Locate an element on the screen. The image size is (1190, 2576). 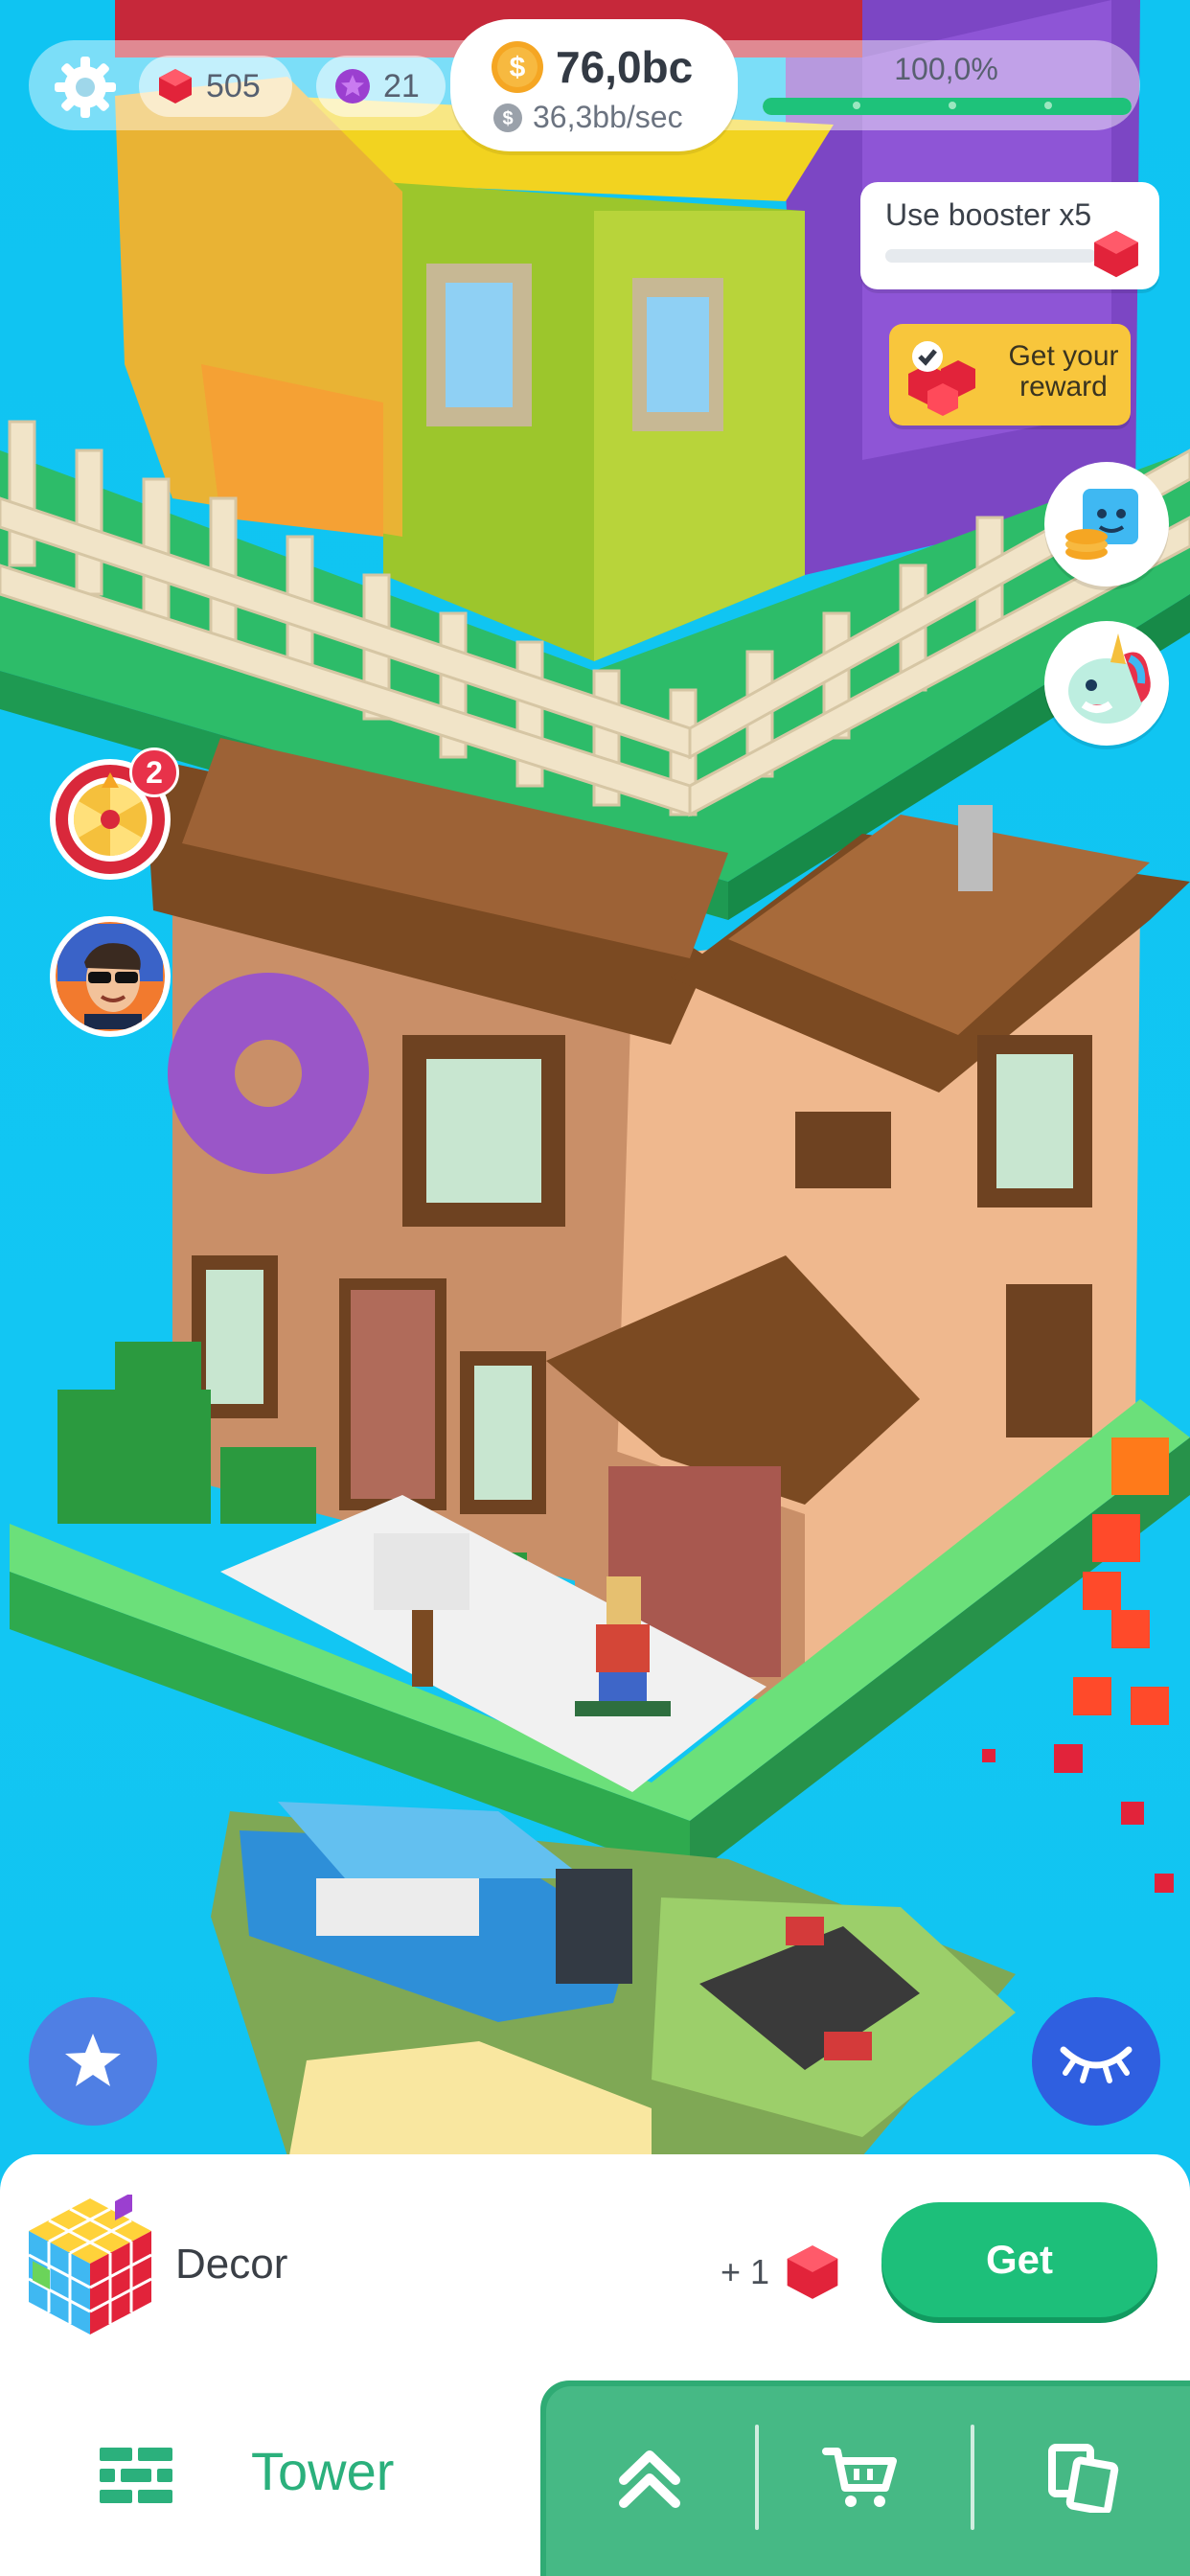
side-window-right-glass is located at coordinates (503, 1433).